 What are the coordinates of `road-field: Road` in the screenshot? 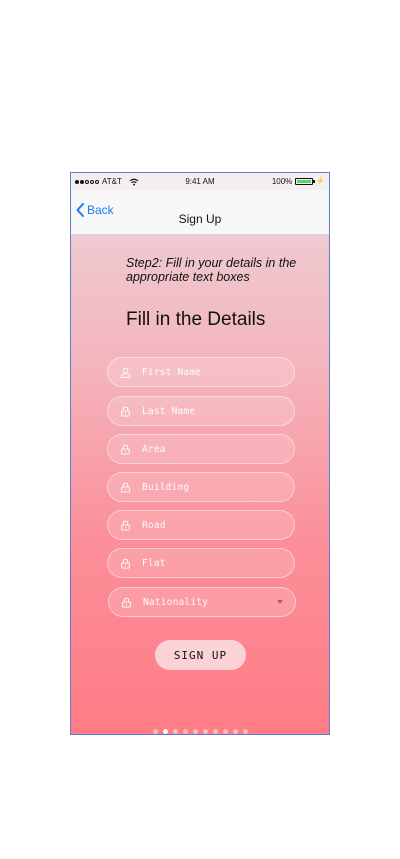 It's located at (201, 525).